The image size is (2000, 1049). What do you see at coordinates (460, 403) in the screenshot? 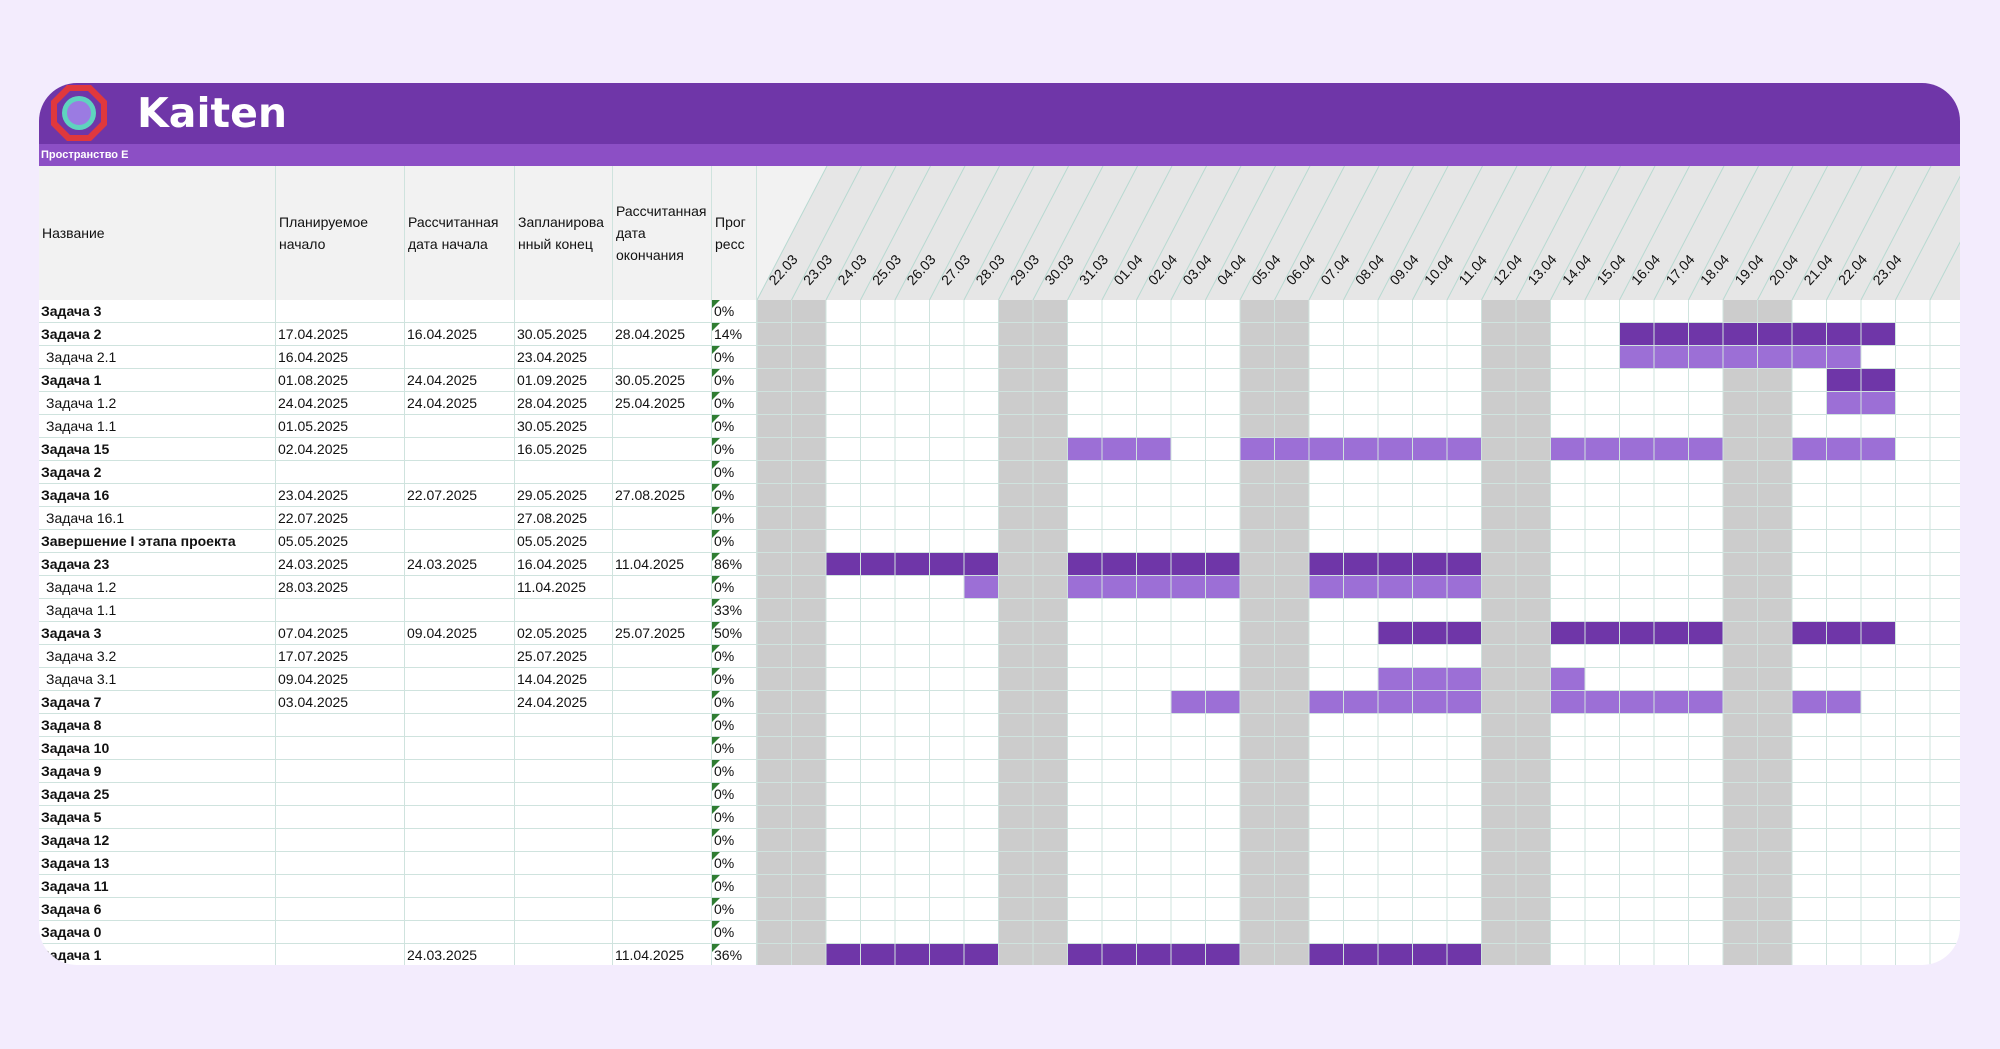
I see `cell-calc-start: 24.04.2025` at bounding box center [460, 403].